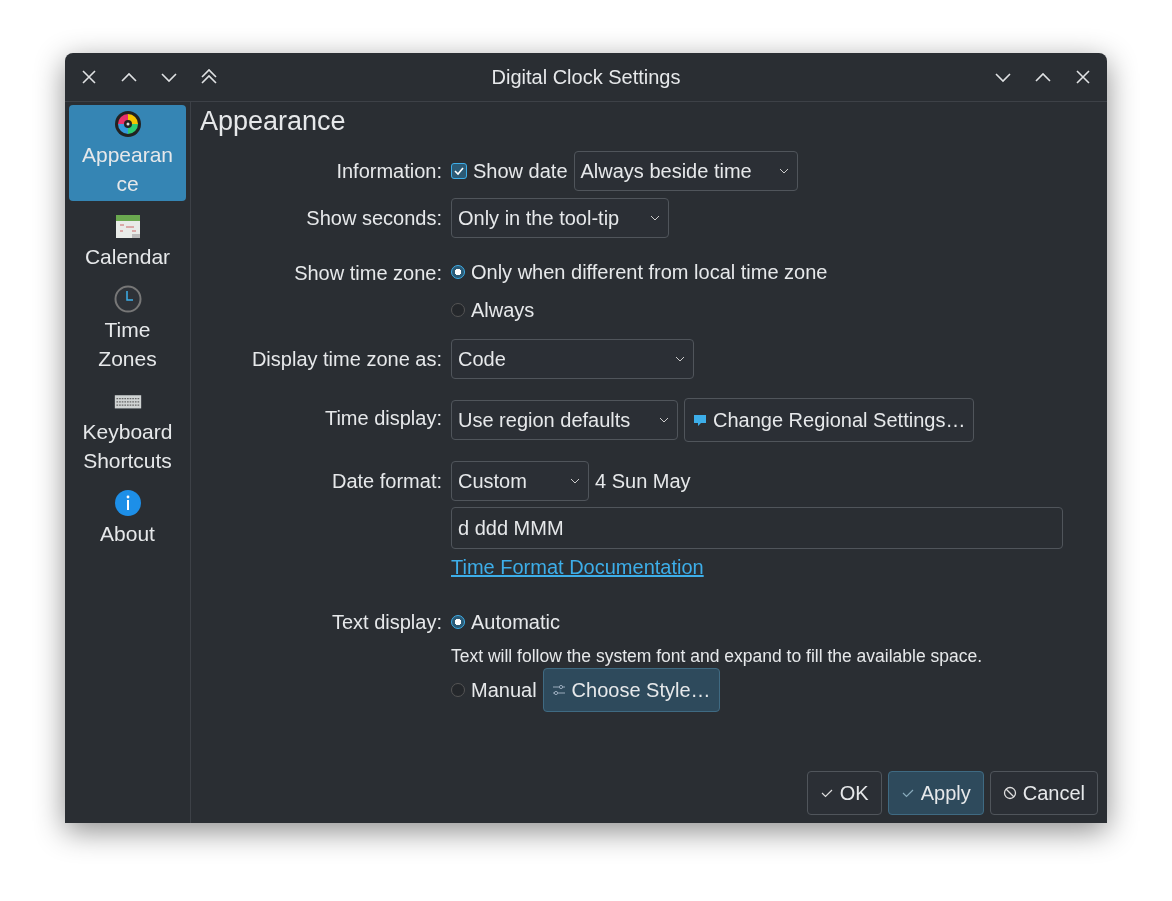 This screenshot has width=1172, height=901. What do you see at coordinates (127, 517) in the screenshot?
I see `sidebar-item: About` at bounding box center [127, 517].